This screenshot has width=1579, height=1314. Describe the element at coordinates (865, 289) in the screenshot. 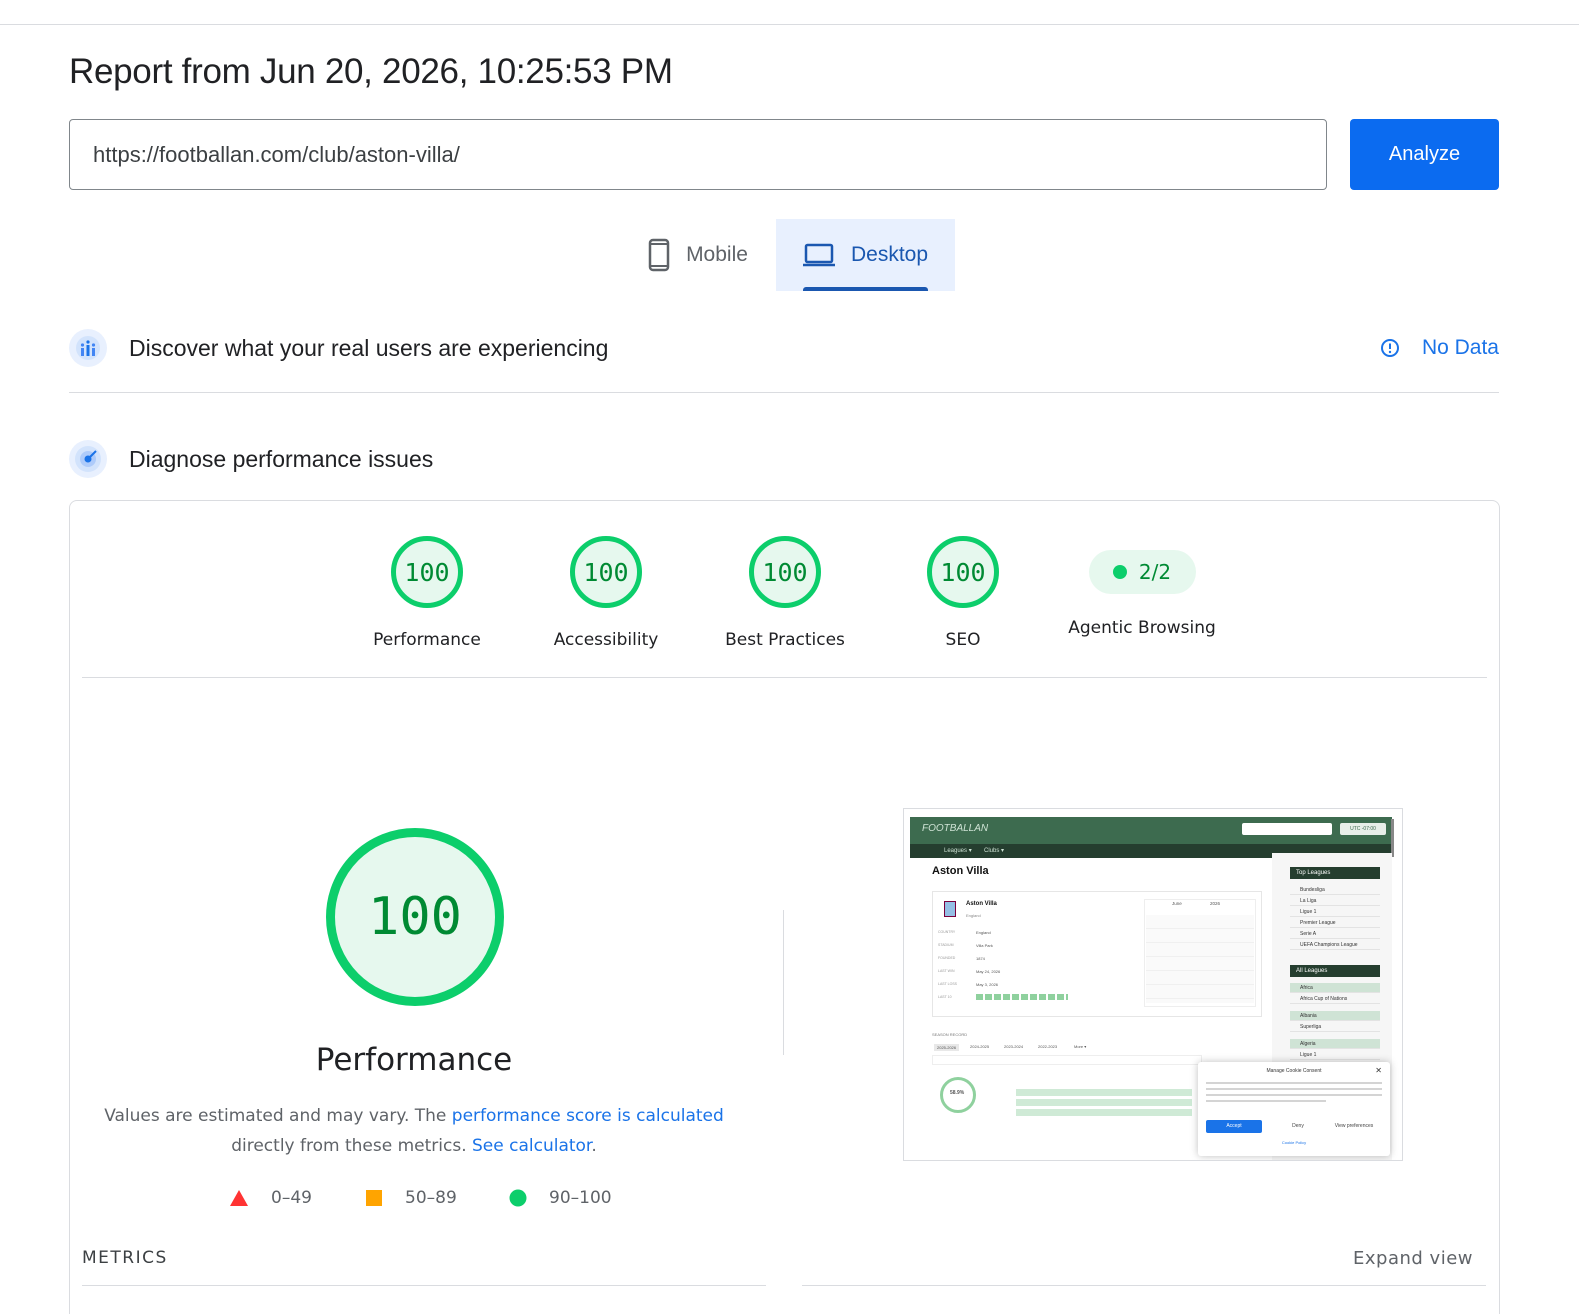

I see `tab-selected-indicator` at that location.